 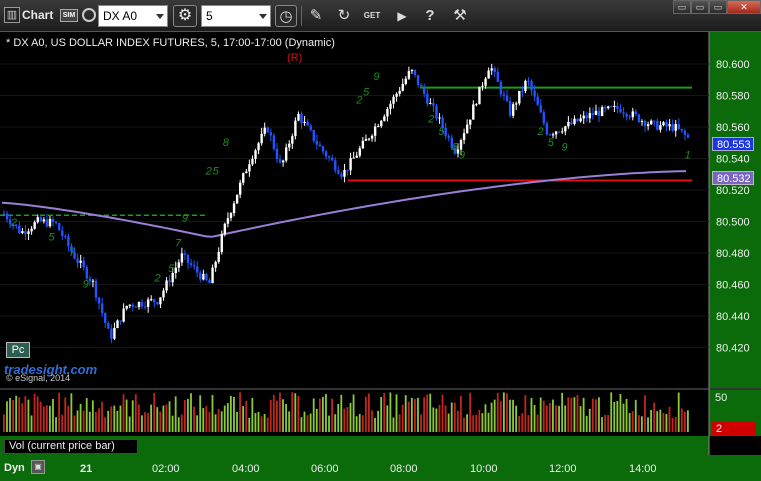 I want to click on price-axis, so click(x=735, y=210).